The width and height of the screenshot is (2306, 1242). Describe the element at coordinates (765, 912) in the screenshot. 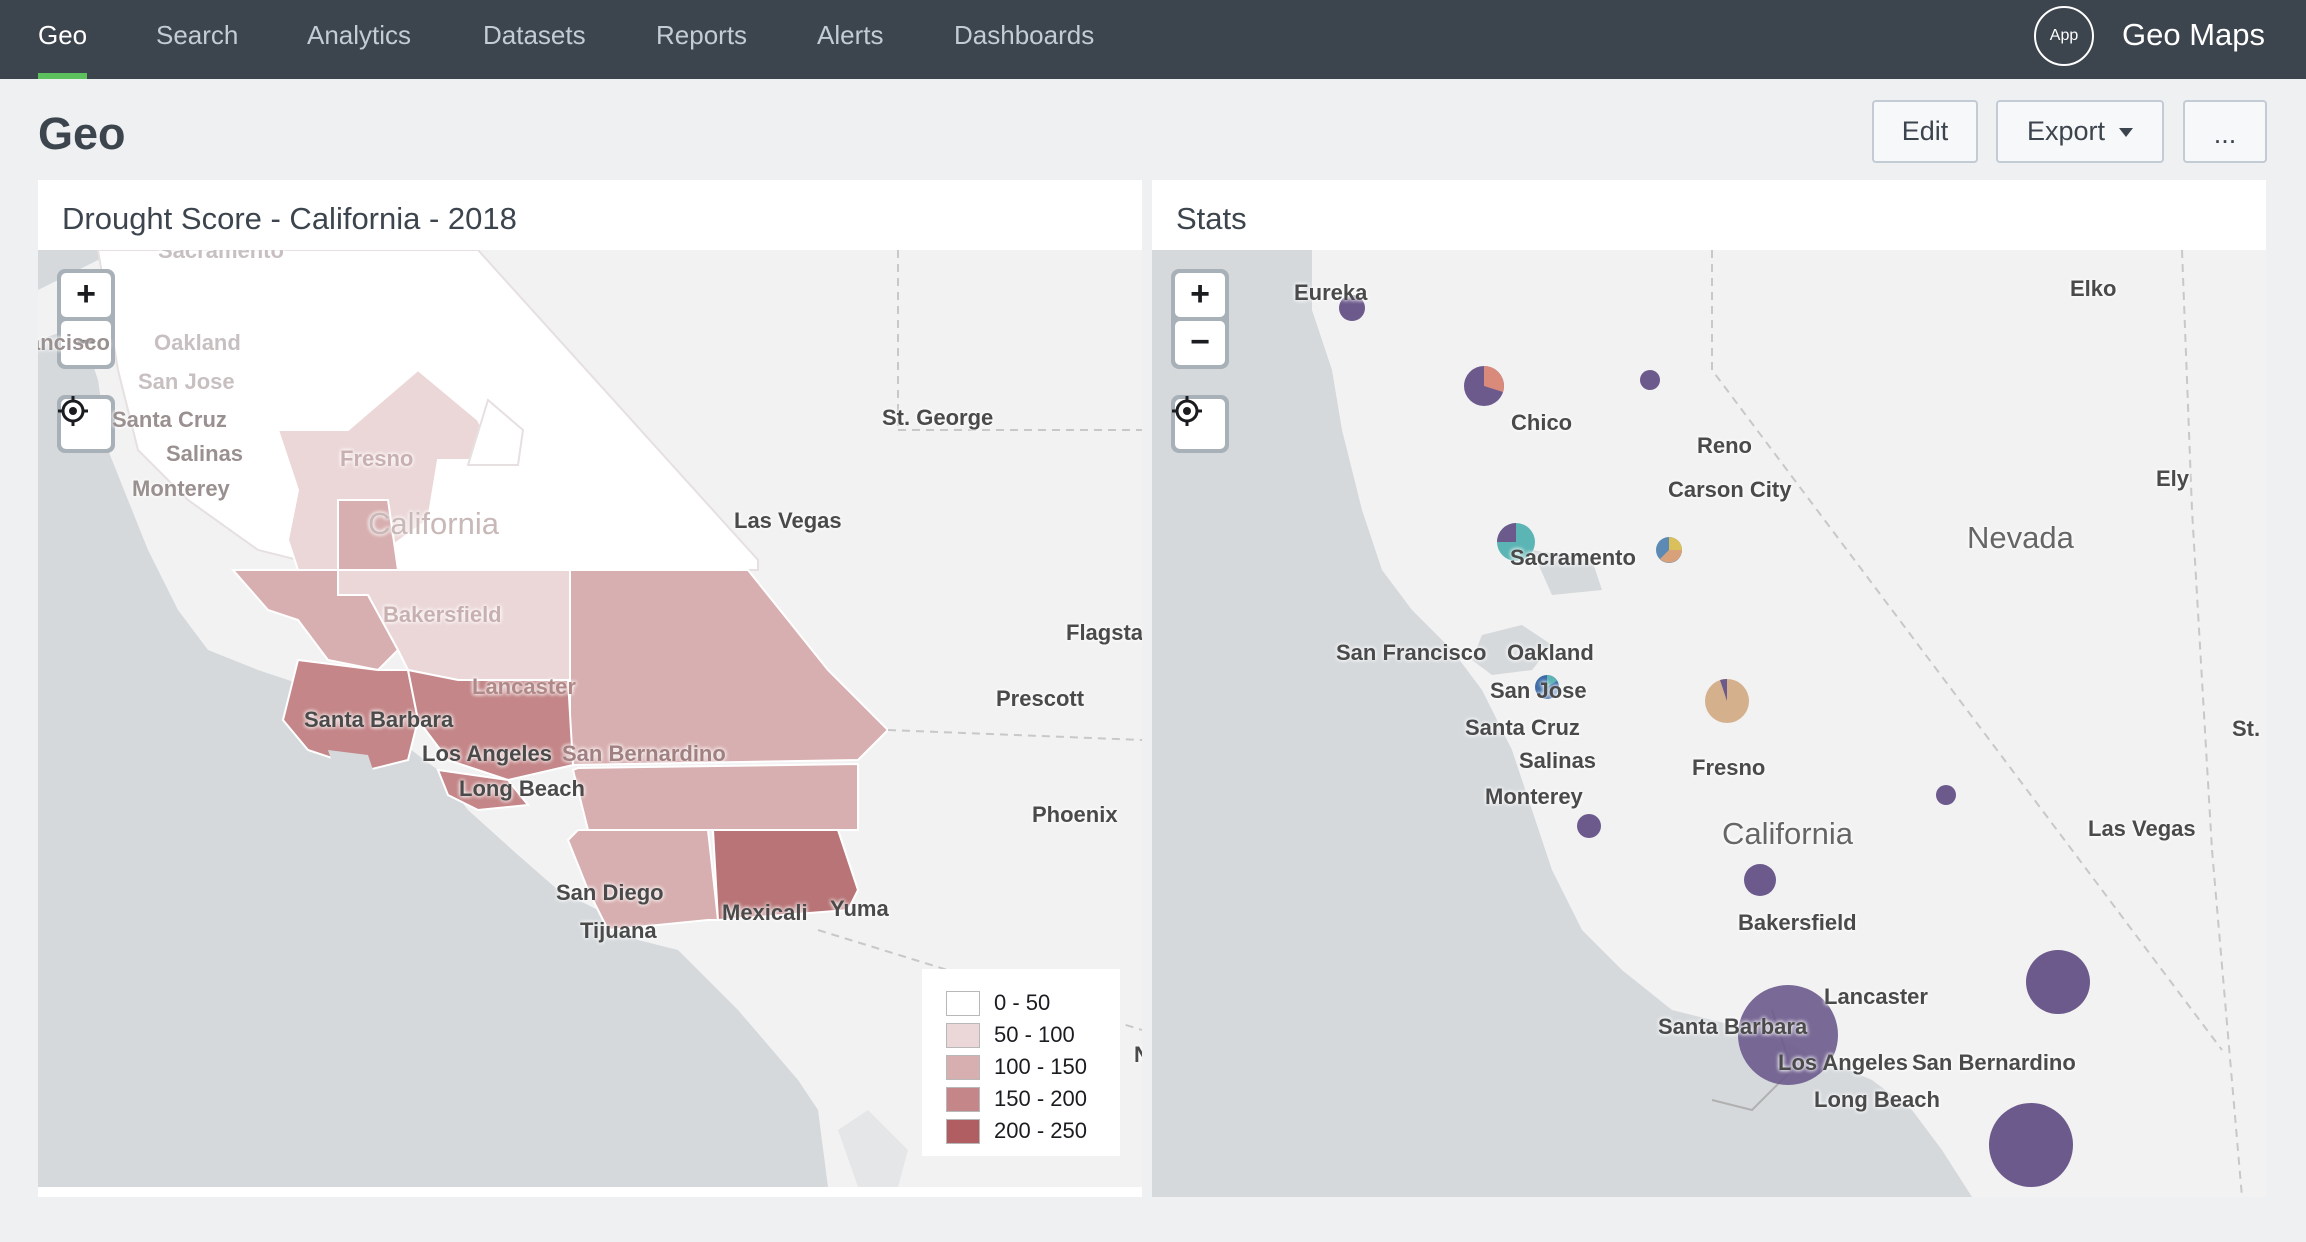

I see `map-label-mexicali: Mexicali` at that location.